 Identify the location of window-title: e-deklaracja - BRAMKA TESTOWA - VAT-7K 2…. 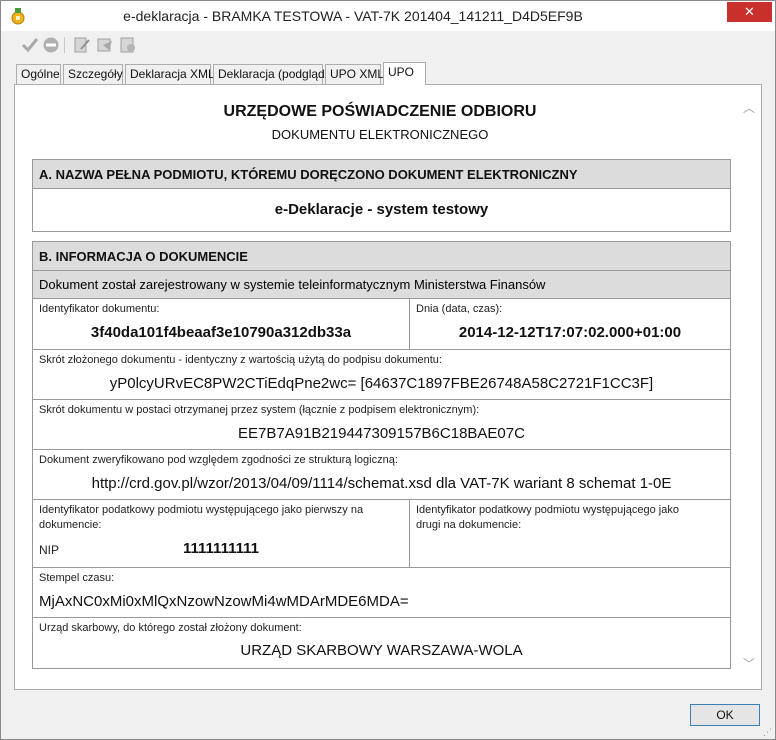
(353, 16).